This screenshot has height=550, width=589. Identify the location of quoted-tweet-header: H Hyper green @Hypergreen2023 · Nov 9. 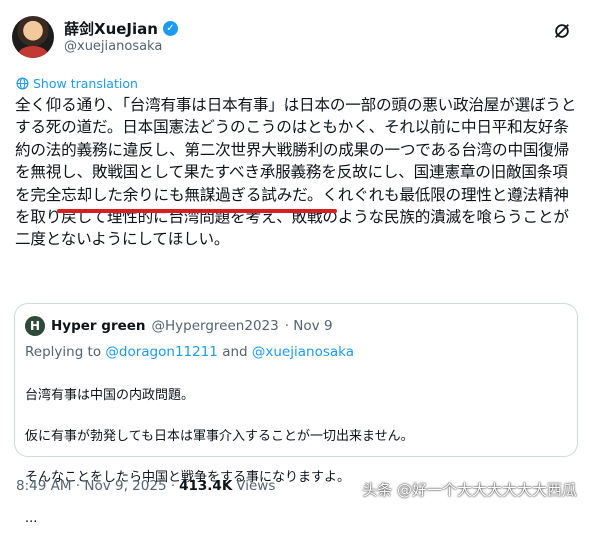
(179, 326).